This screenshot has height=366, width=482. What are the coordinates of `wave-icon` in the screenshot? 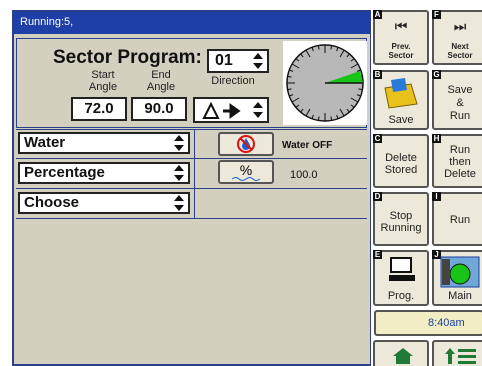 It's located at (246, 179).